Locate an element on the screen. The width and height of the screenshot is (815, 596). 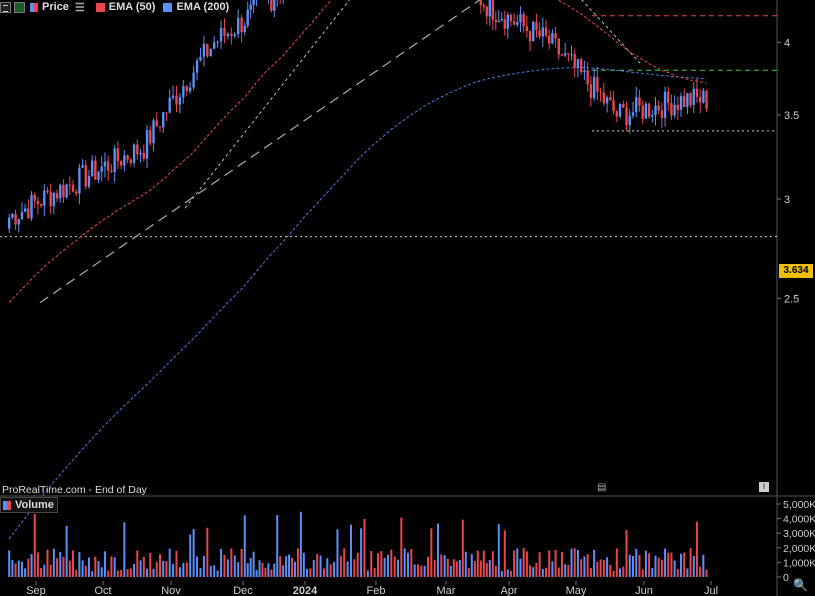
zoom-icon: 🔍 is located at coordinates (800, 585).